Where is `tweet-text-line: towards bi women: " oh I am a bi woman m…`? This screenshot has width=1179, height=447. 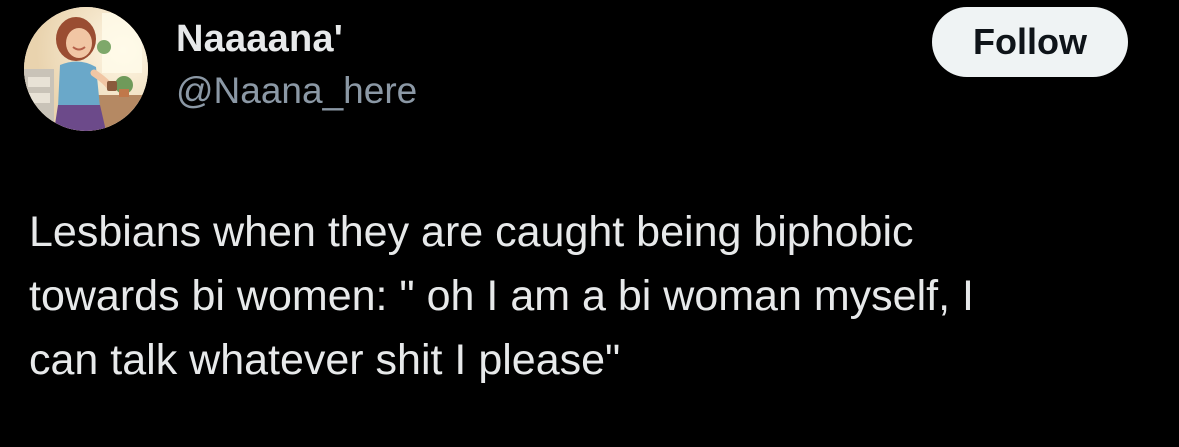
tweet-text-line: towards bi women: " oh I am a bi woman m… is located at coordinates (501, 296).